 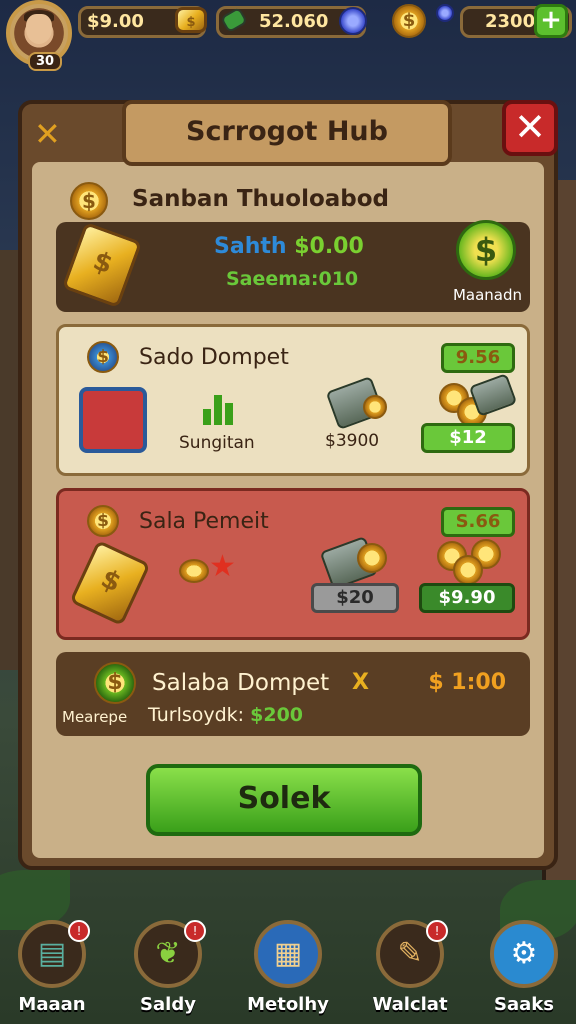 I want to click on wallet-item-label: Sungitan, so click(x=217, y=443).